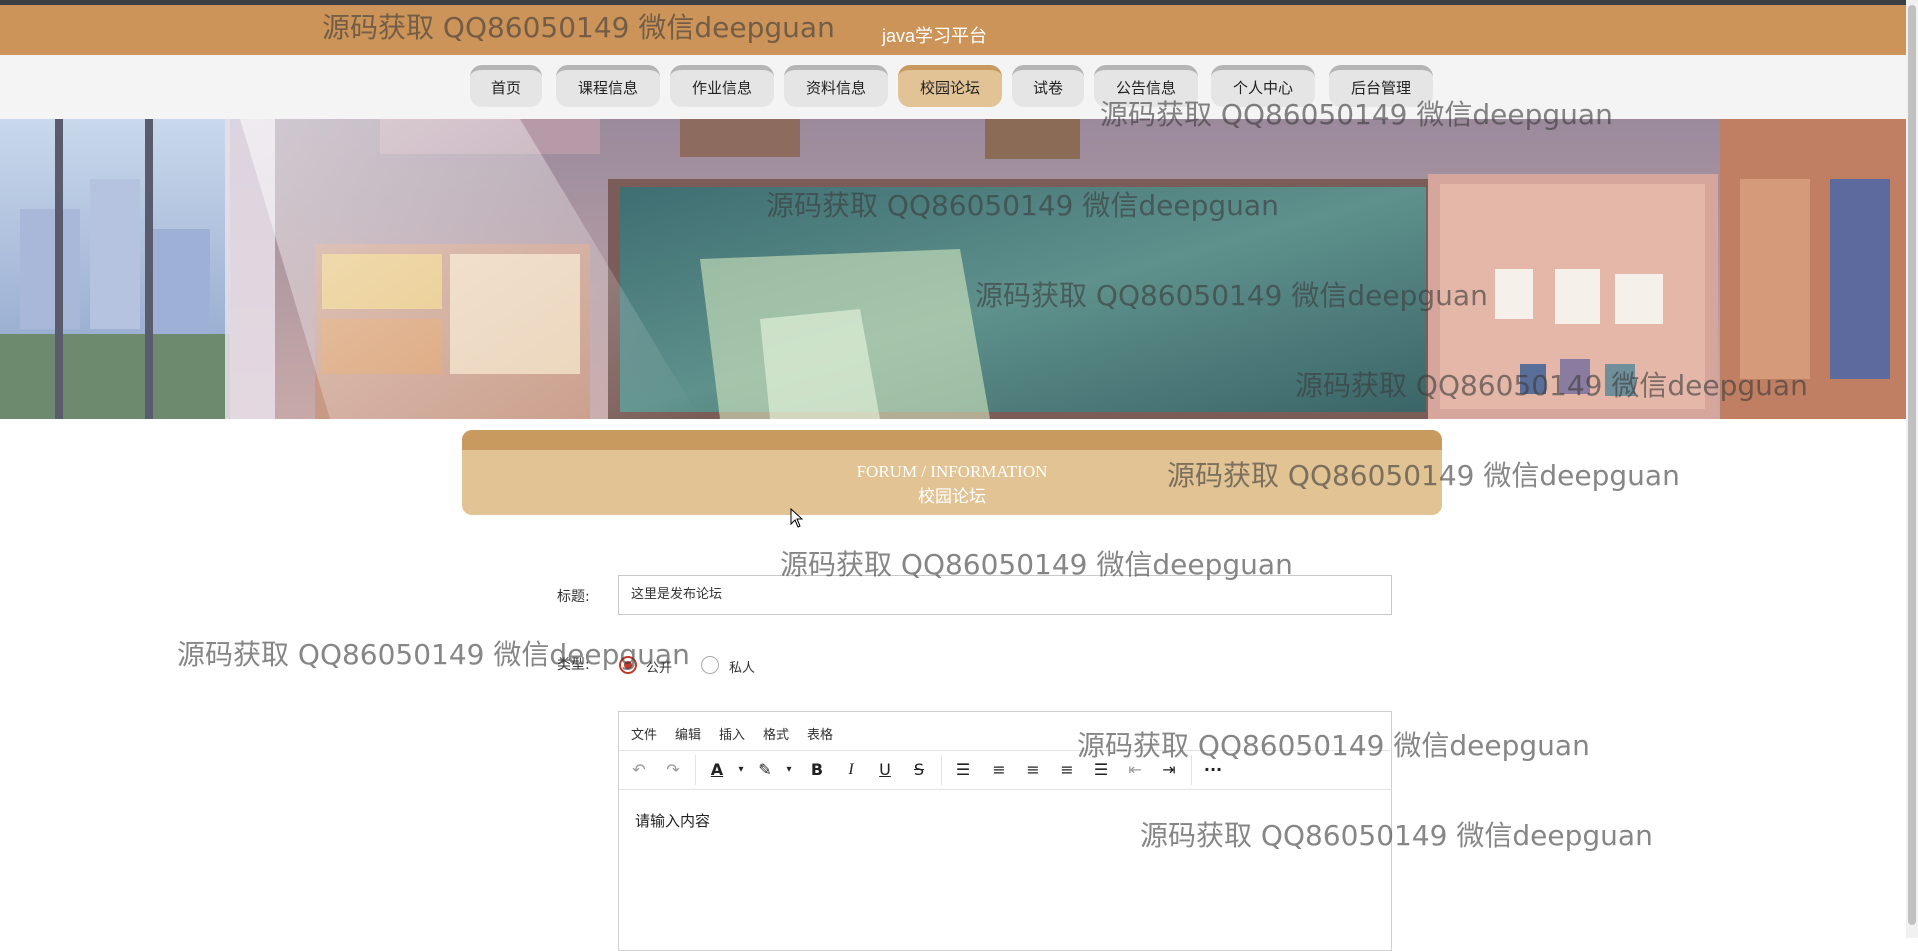 The height and width of the screenshot is (951, 1918). Describe the element at coordinates (673, 770) in the screenshot. I see `redo-icon: ↷` at that location.